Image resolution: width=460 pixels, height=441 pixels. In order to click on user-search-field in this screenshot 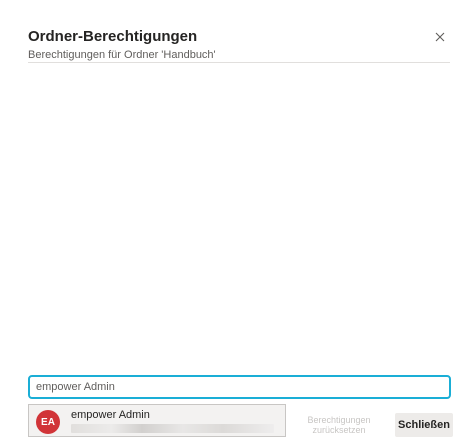, I will do `click(239, 387)`.